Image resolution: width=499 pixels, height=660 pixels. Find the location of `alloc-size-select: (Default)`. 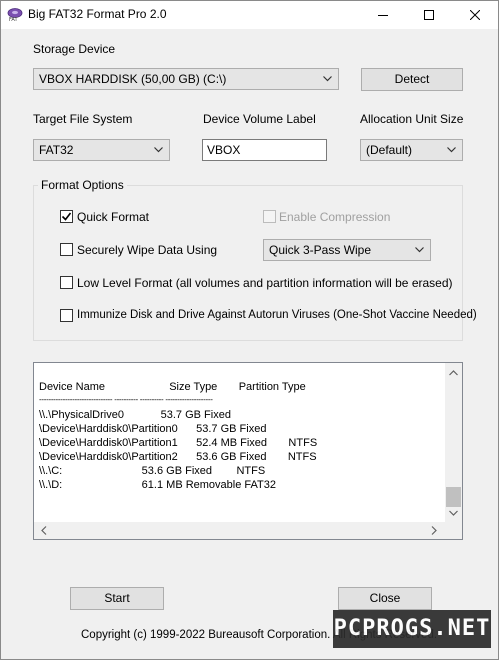

alloc-size-select: (Default) is located at coordinates (411, 150).